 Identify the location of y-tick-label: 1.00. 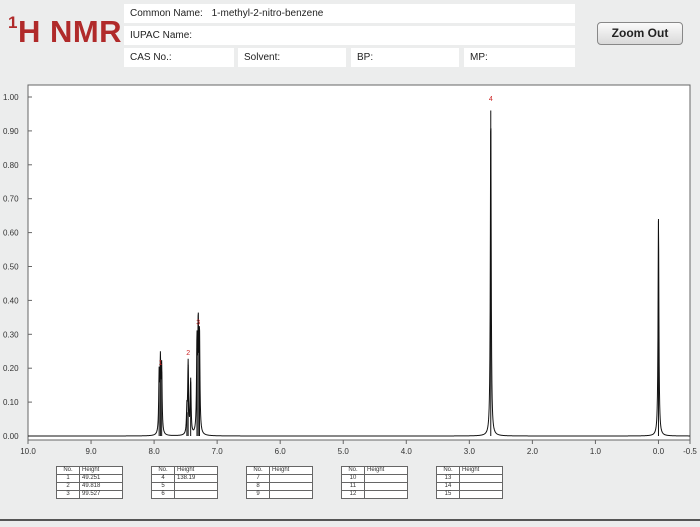
(11, 97).